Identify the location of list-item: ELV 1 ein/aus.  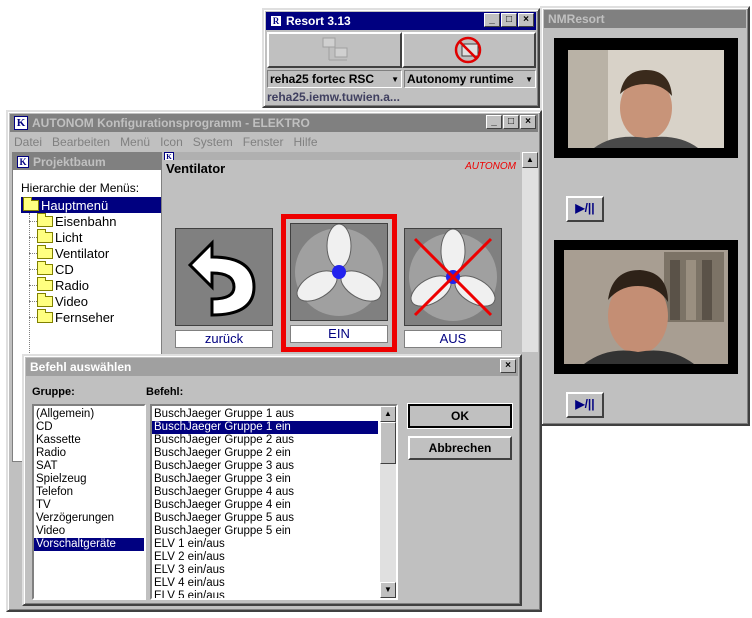
(265, 544).